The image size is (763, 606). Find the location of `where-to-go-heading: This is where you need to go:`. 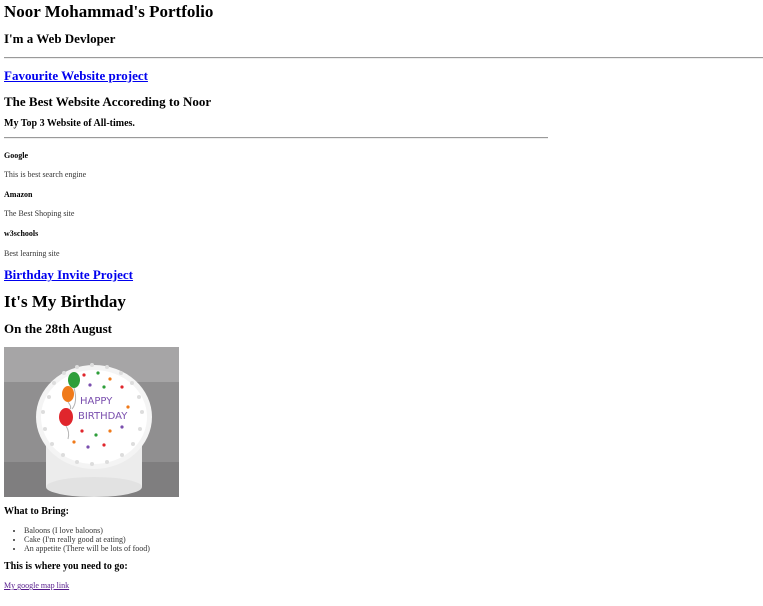

where-to-go-heading: This is where you need to go: is located at coordinates (66, 566).